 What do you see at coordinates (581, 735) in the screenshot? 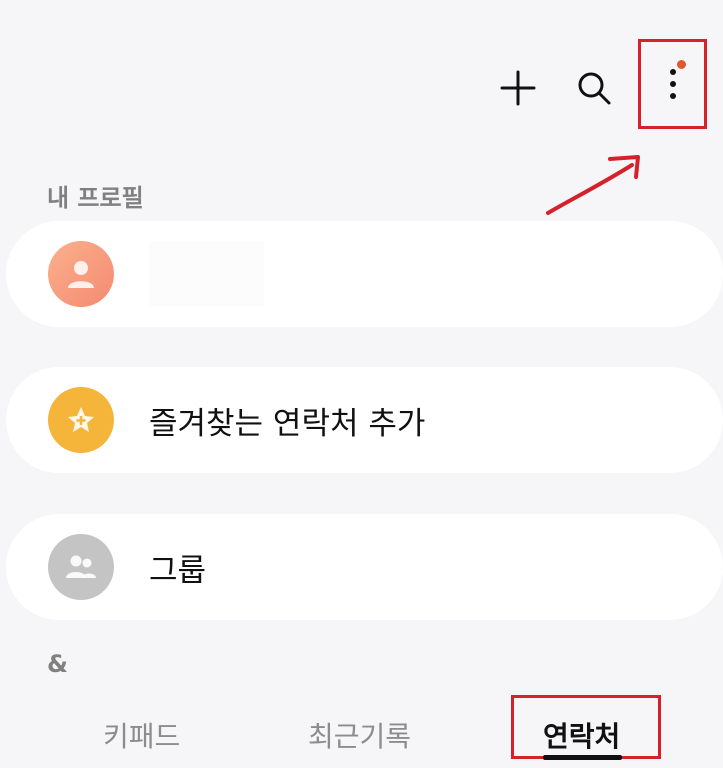
I see `tab-contacts: 연락처` at bounding box center [581, 735].